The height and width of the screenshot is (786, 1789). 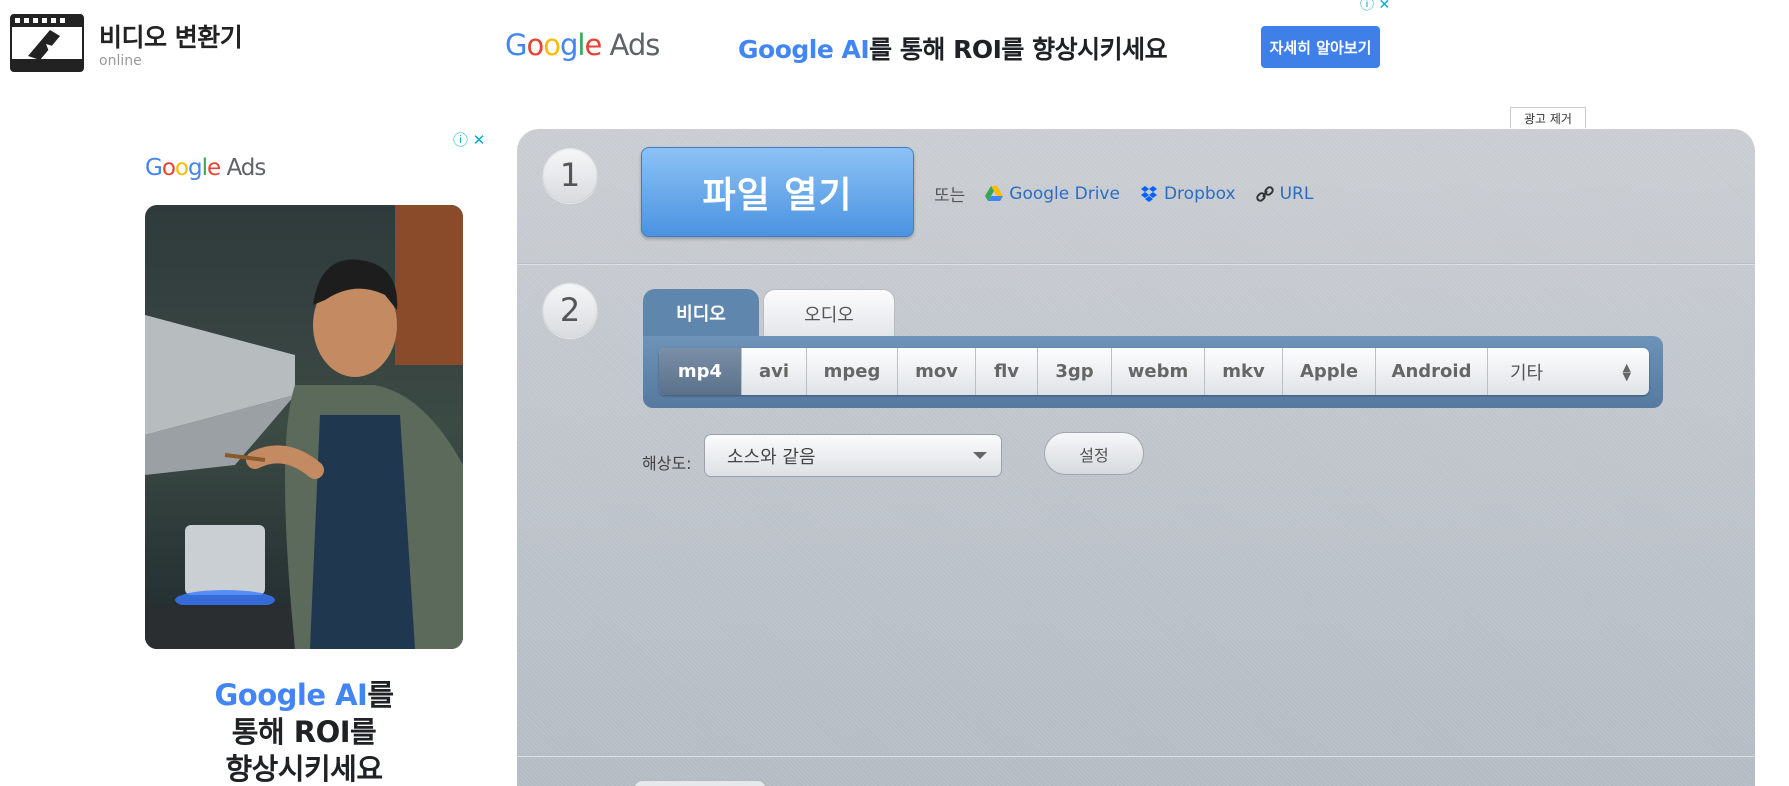 I want to click on google-drive-link: Google Drive, so click(x=1052, y=194).